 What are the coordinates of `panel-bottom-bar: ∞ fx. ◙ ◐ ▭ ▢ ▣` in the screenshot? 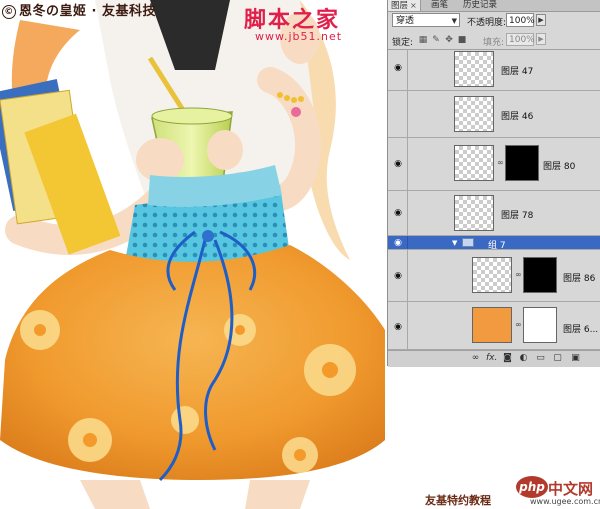 It's located at (494, 358).